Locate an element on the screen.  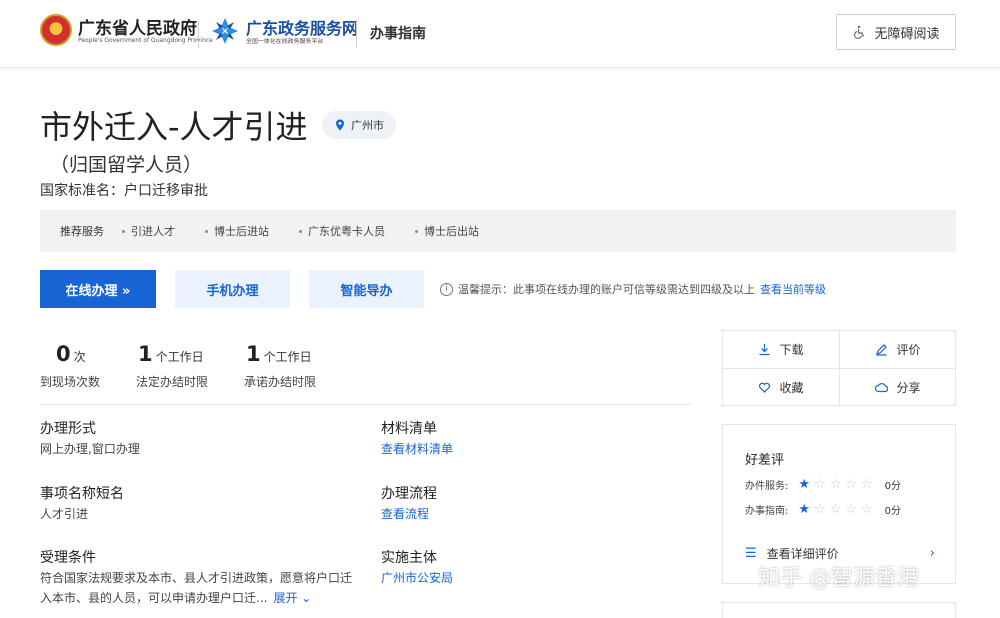
standard-name: 国家标准名：户口迁移审批 is located at coordinates (124, 191).